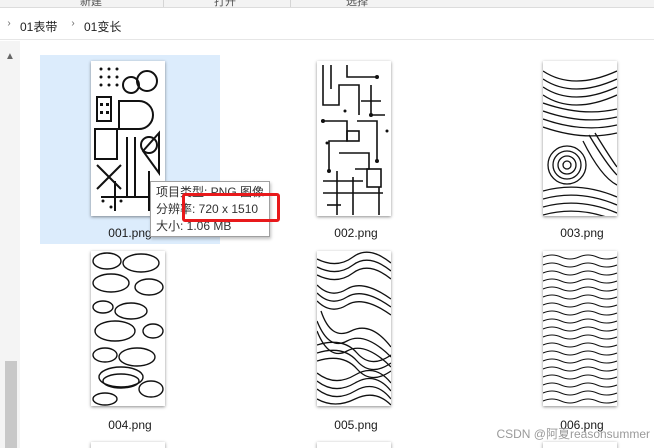 The image size is (654, 448). I want to click on open-button: 打开, so click(225, 3).